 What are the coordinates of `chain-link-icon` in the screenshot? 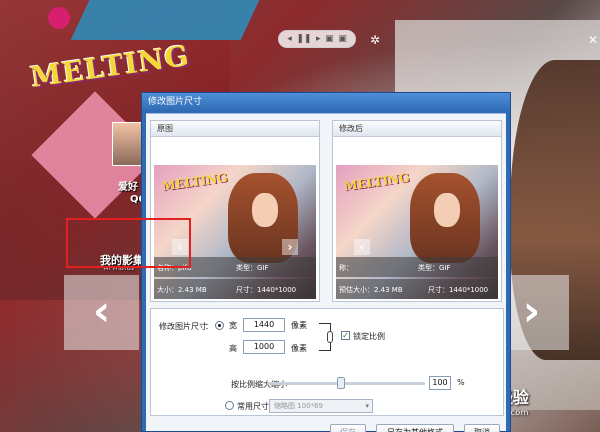 It's located at (330, 337).